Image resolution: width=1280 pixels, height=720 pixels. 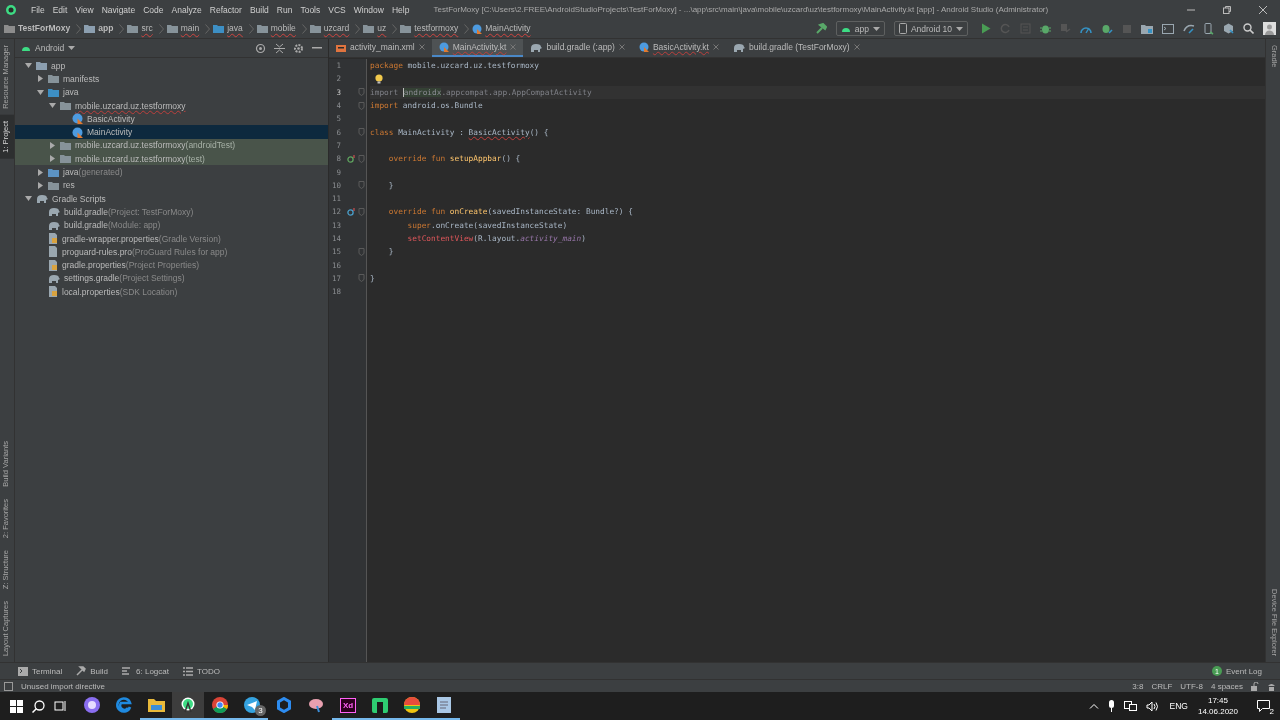 I want to click on start-icon, so click(x=16, y=706).